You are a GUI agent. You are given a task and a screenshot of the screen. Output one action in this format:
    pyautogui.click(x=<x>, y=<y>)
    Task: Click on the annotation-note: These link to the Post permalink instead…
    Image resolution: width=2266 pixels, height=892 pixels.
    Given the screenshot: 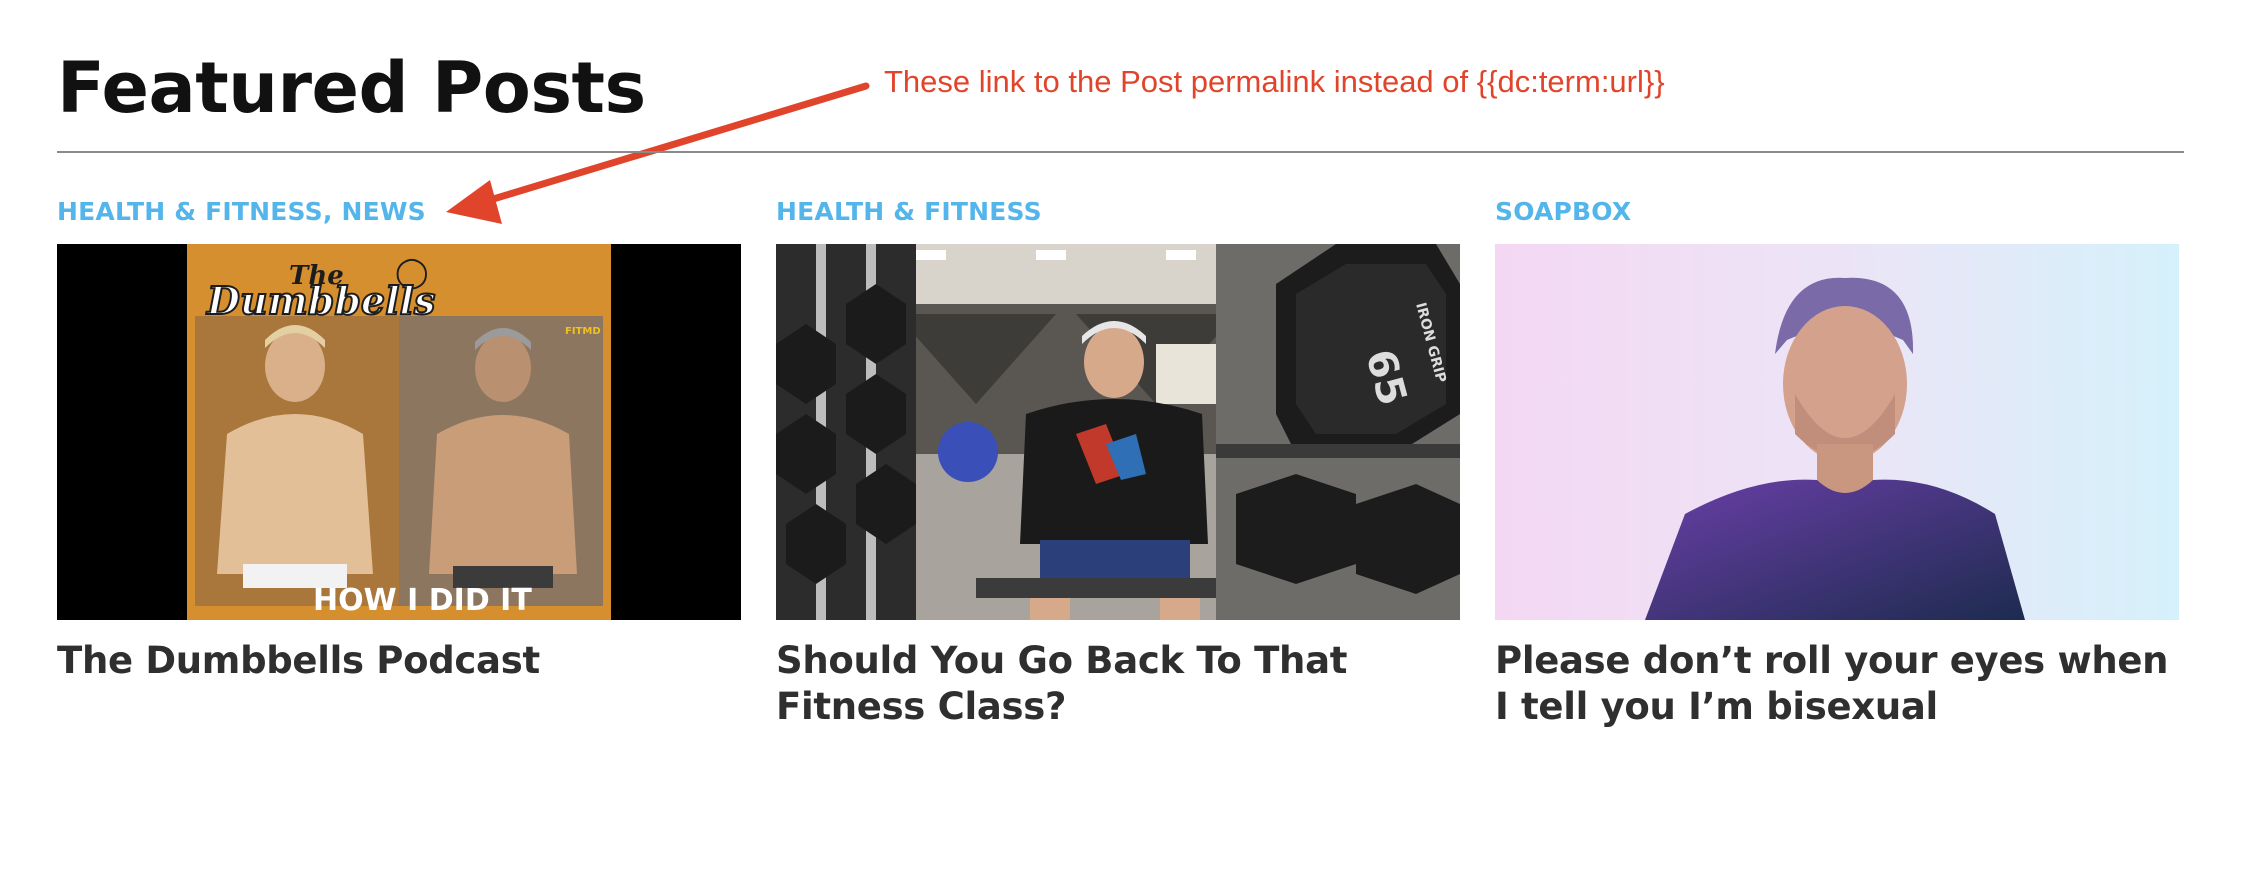 What is the action you would take?
    pyautogui.click(x=1274, y=81)
    